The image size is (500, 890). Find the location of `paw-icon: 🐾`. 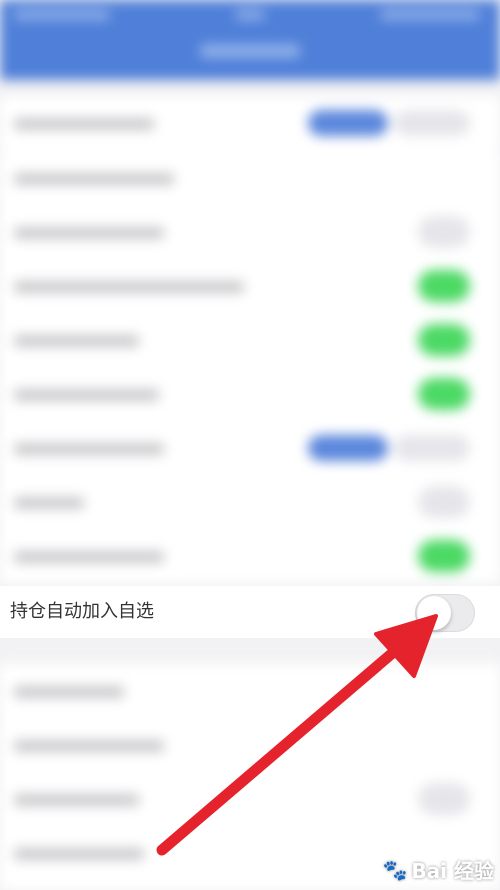

paw-icon: 🐾 is located at coordinates (395, 869).